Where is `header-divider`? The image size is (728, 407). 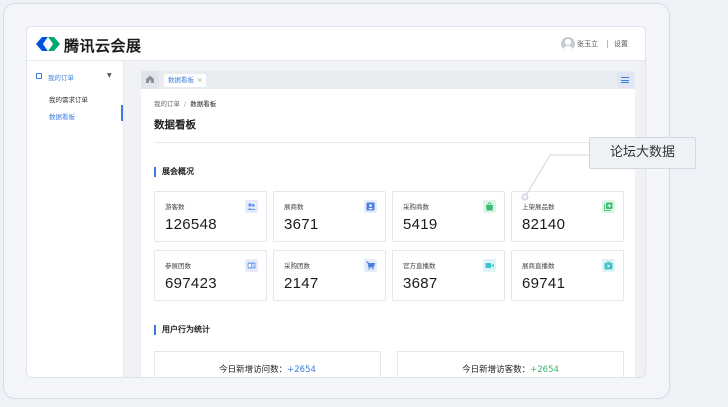 header-divider is located at coordinates (607, 44).